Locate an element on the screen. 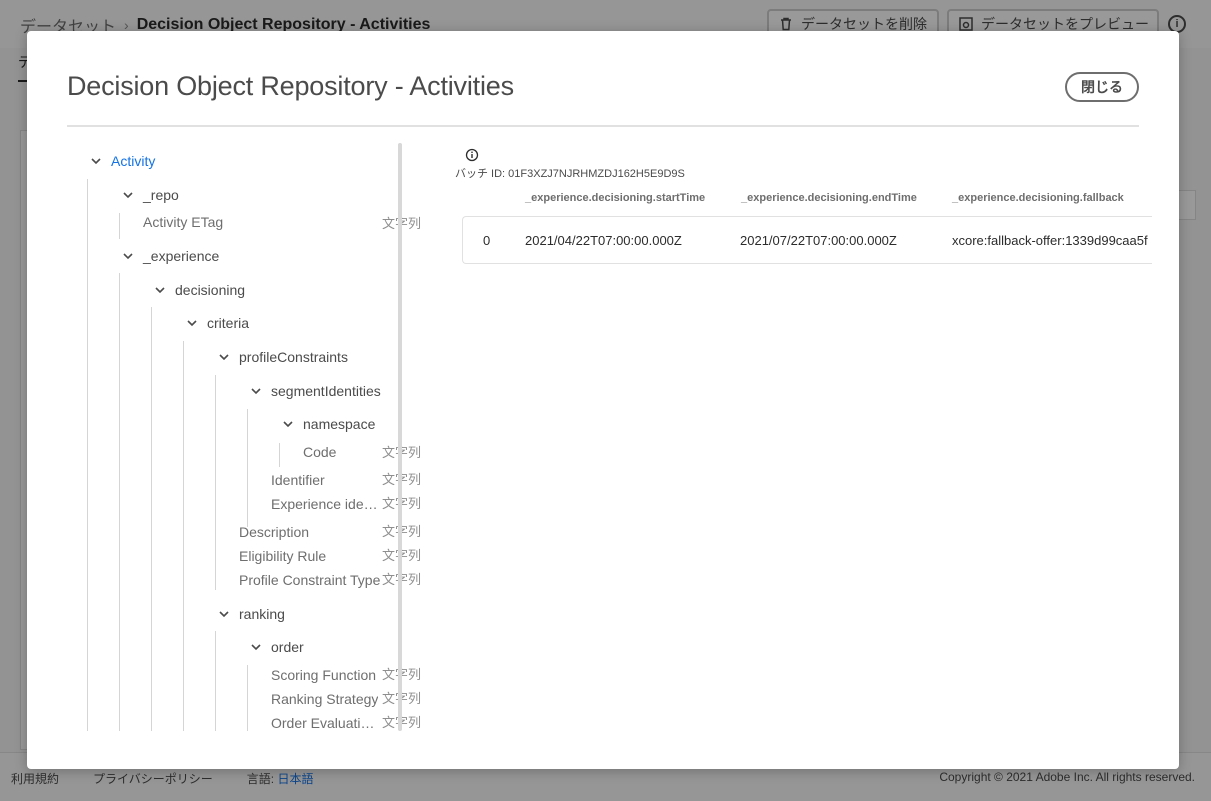 The image size is (1211, 801). tree-node-repo: _repo is located at coordinates (150, 195).